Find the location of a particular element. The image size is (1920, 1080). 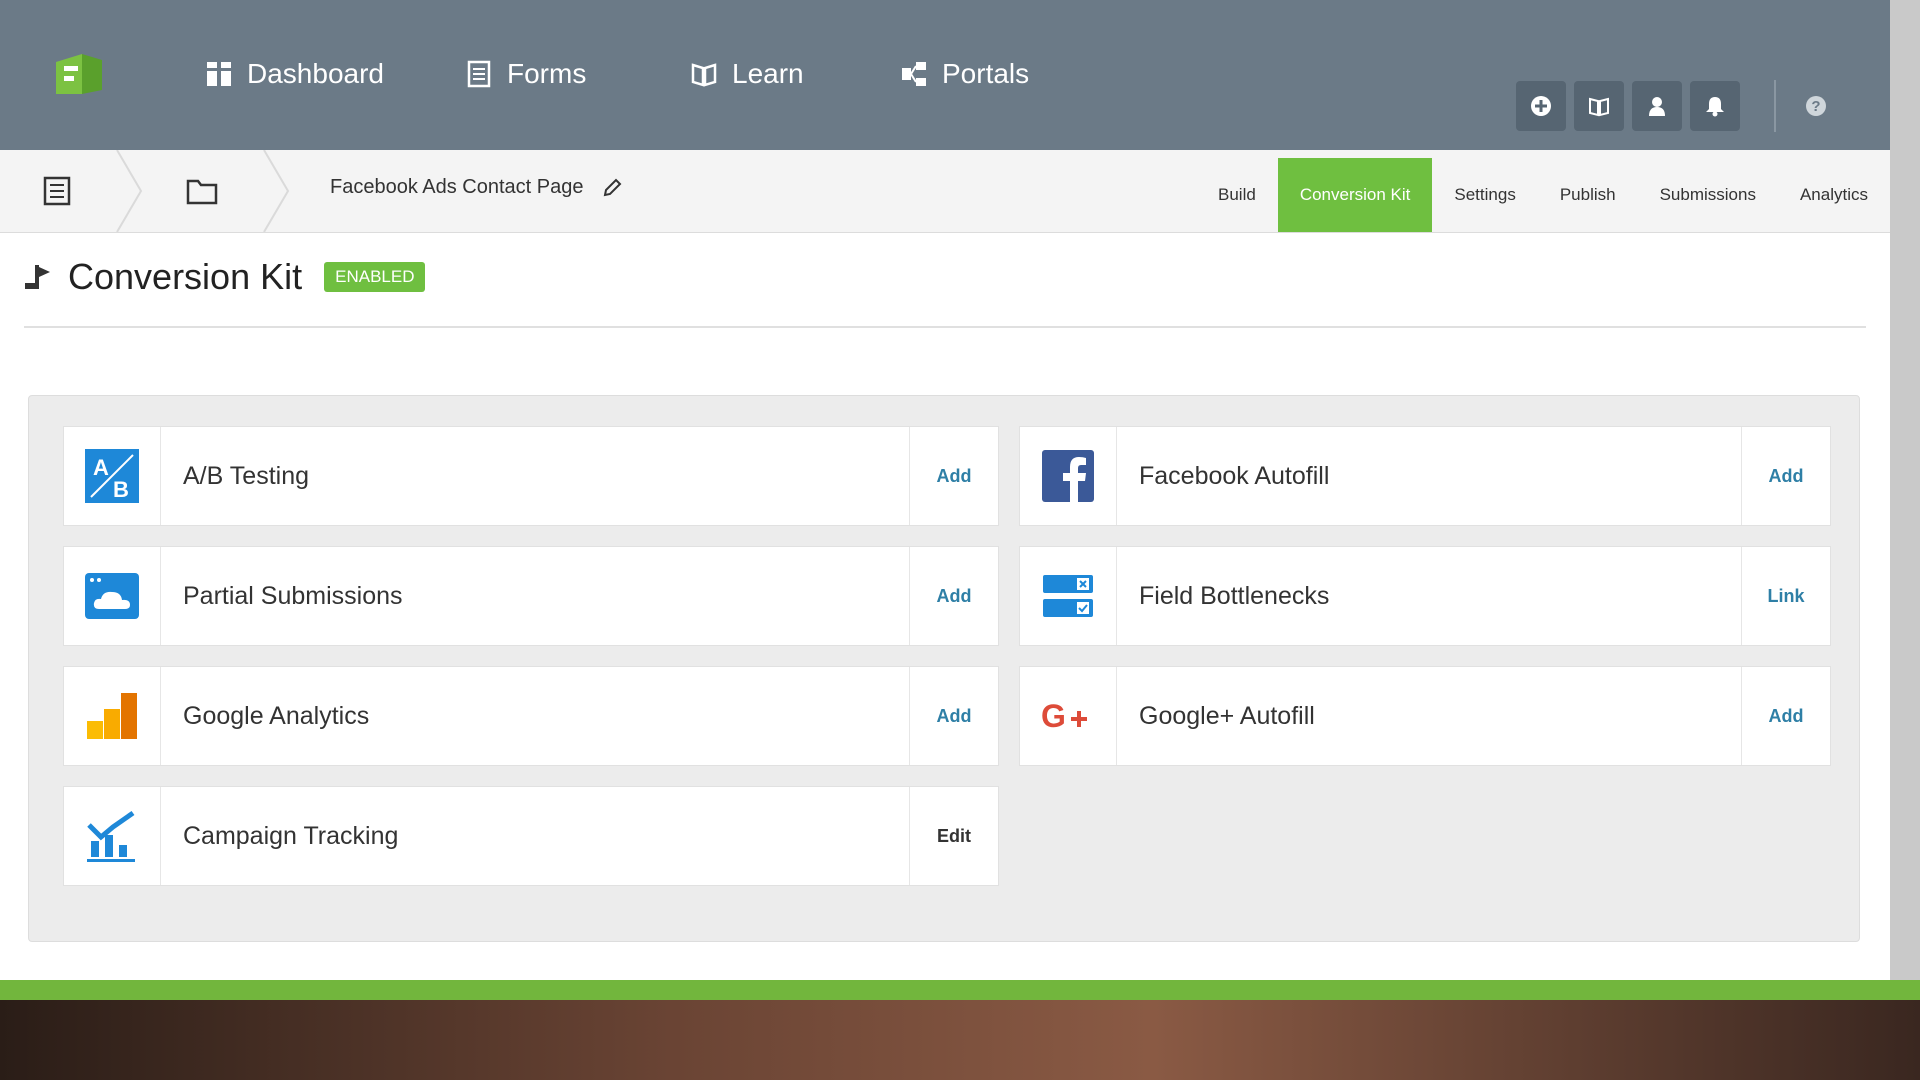

bell-icon is located at coordinates (1715, 107).